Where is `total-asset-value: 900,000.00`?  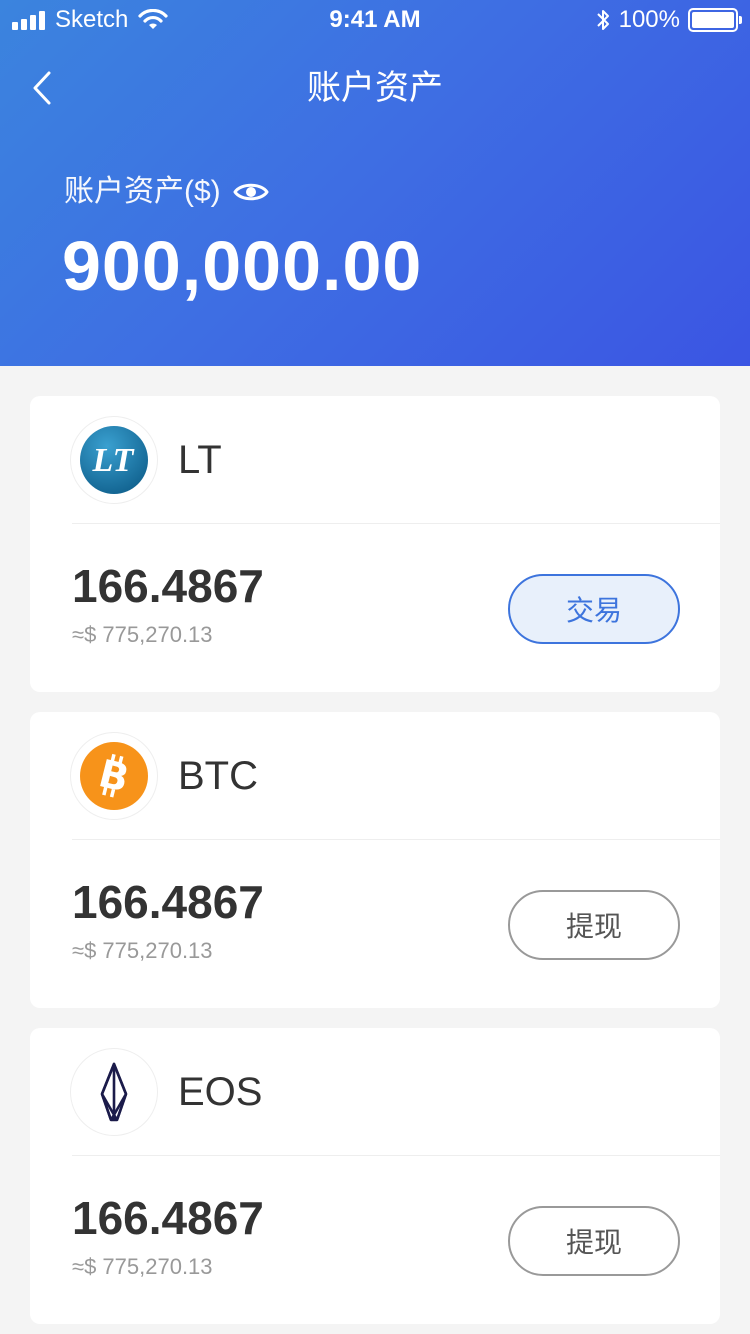
total-asset-value: 900,000.00 is located at coordinates (242, 266).